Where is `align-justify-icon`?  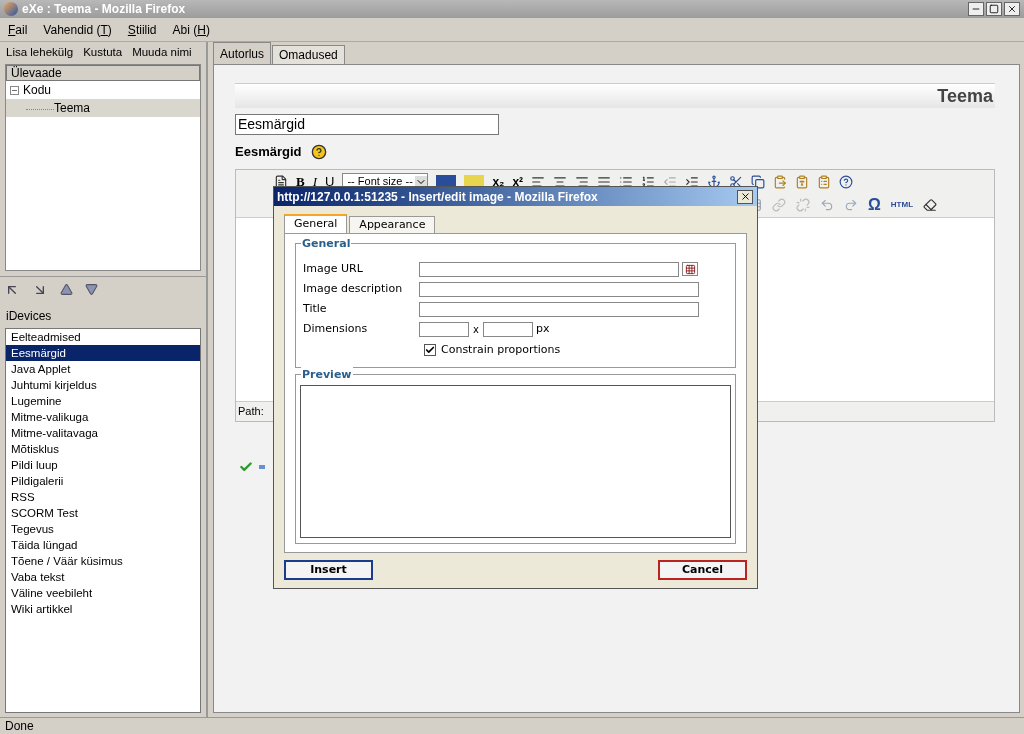
align-justify-icon is located at coordinates (604, 181).